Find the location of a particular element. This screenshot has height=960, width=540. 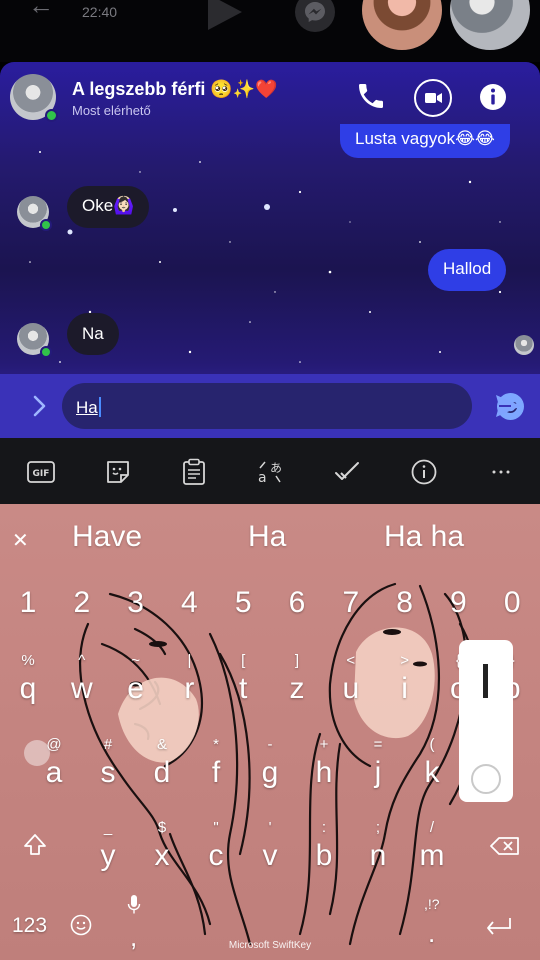

enter-icon is located at coordinates (499, 929).